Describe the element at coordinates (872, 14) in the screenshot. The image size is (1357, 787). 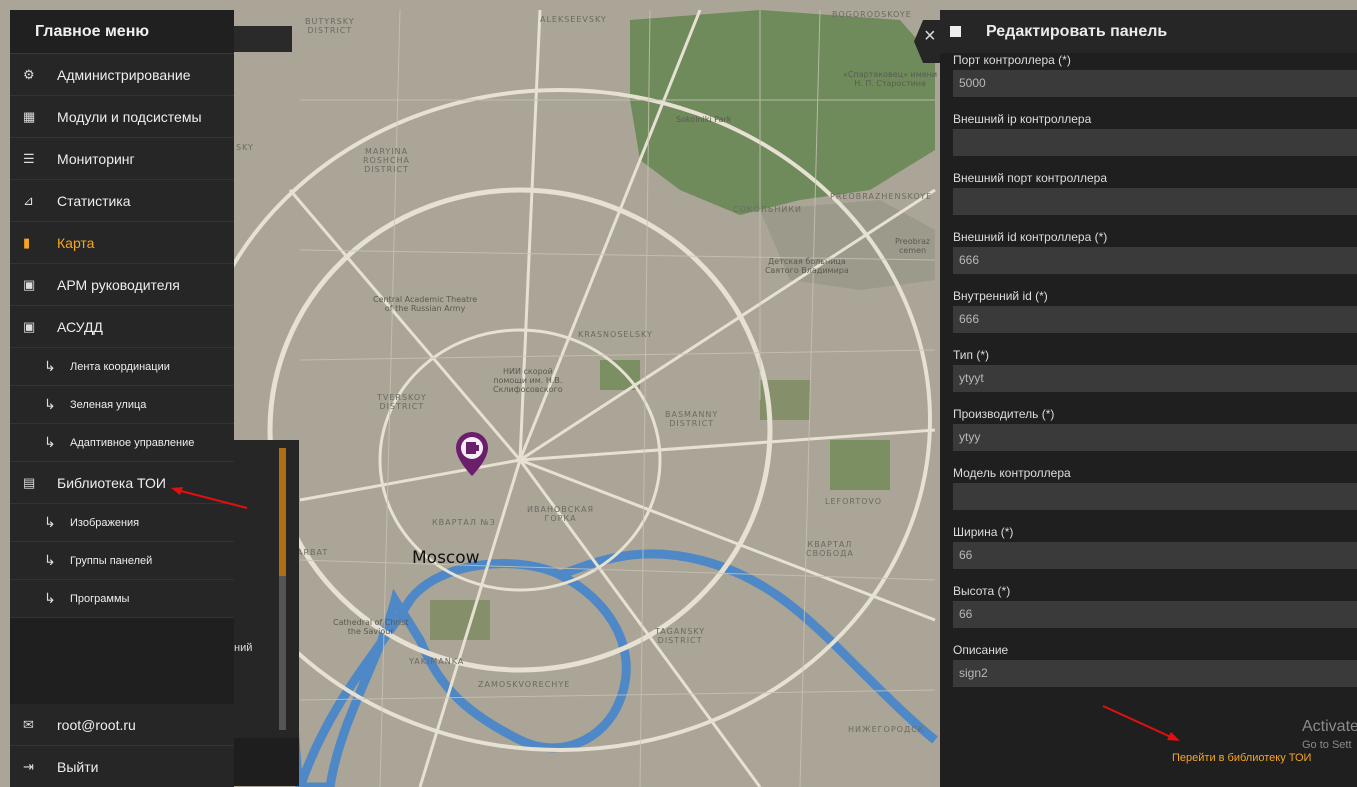
I see `map-district-label: BOGORODSKOYE` at that location.